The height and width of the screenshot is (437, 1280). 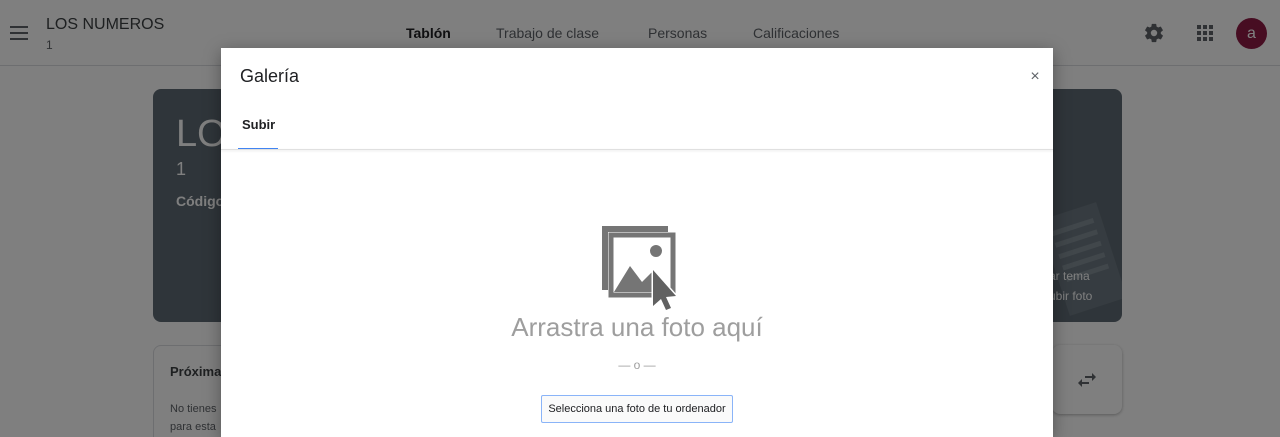 I want to click on drop-zone-text: Arrastra una foto aquí, so click(x=637, y=327).